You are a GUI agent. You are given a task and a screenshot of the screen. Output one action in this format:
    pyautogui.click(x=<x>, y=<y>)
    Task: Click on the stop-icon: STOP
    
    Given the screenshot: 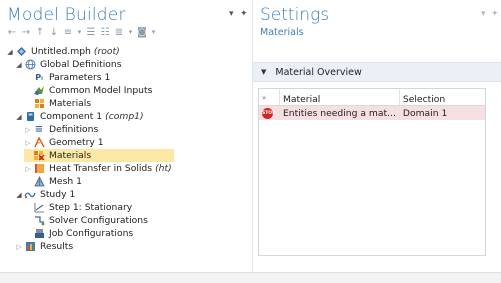 What is the action you would take?
    pyautogui.click(x=268, y=113)
    